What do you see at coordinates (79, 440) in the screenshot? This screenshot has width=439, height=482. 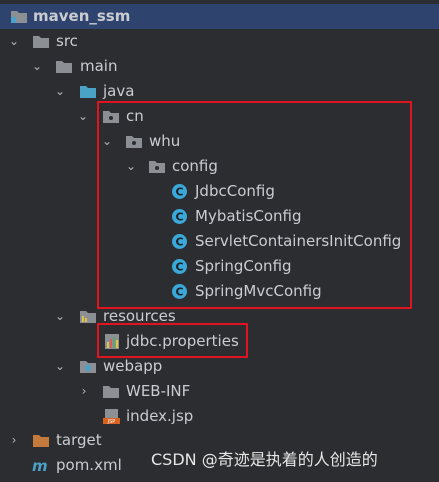 I see `tree-item-label: target` at bounding box center [79, 440].